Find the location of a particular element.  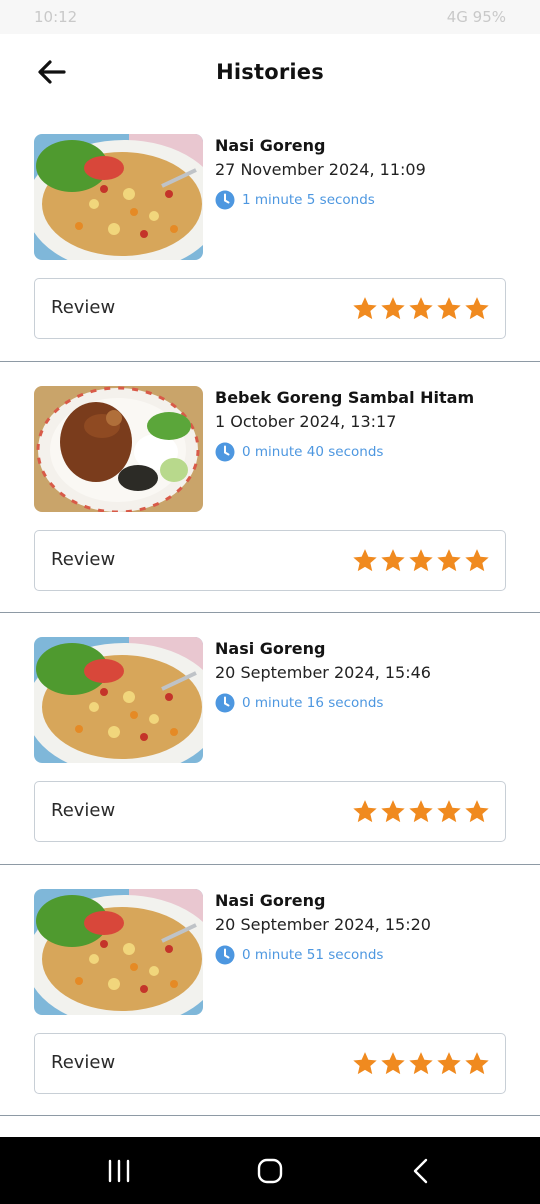

recent-apps-button is located at coordinates (119, 1171).